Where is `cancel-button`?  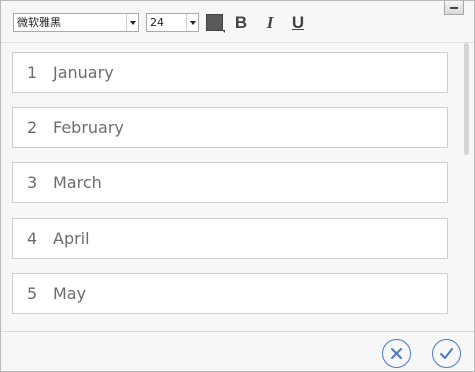 cancel-button is located at coordinates (396, 353).